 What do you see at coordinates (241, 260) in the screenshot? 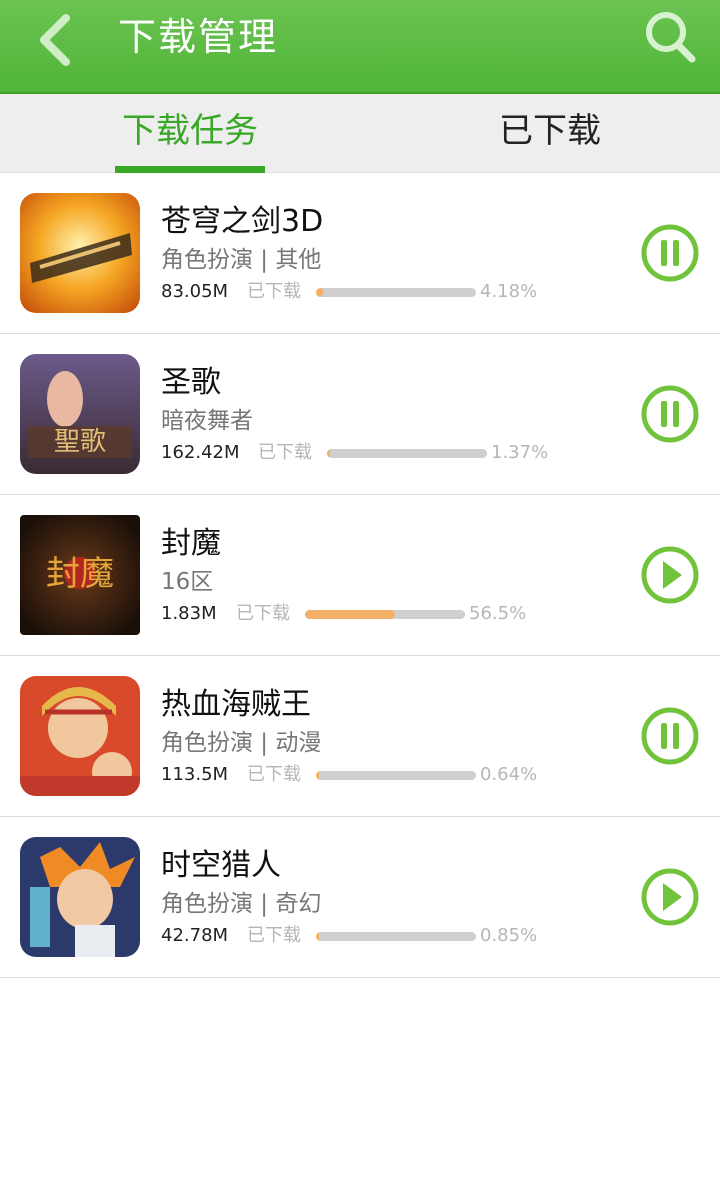
I see `app-category: 角色扮演 | 其他` at bounding box center [241, 260].